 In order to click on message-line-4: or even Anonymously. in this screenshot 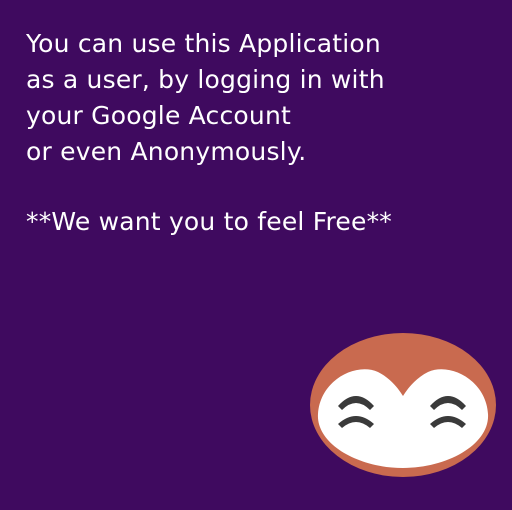, I will do `click(166, 151)`.